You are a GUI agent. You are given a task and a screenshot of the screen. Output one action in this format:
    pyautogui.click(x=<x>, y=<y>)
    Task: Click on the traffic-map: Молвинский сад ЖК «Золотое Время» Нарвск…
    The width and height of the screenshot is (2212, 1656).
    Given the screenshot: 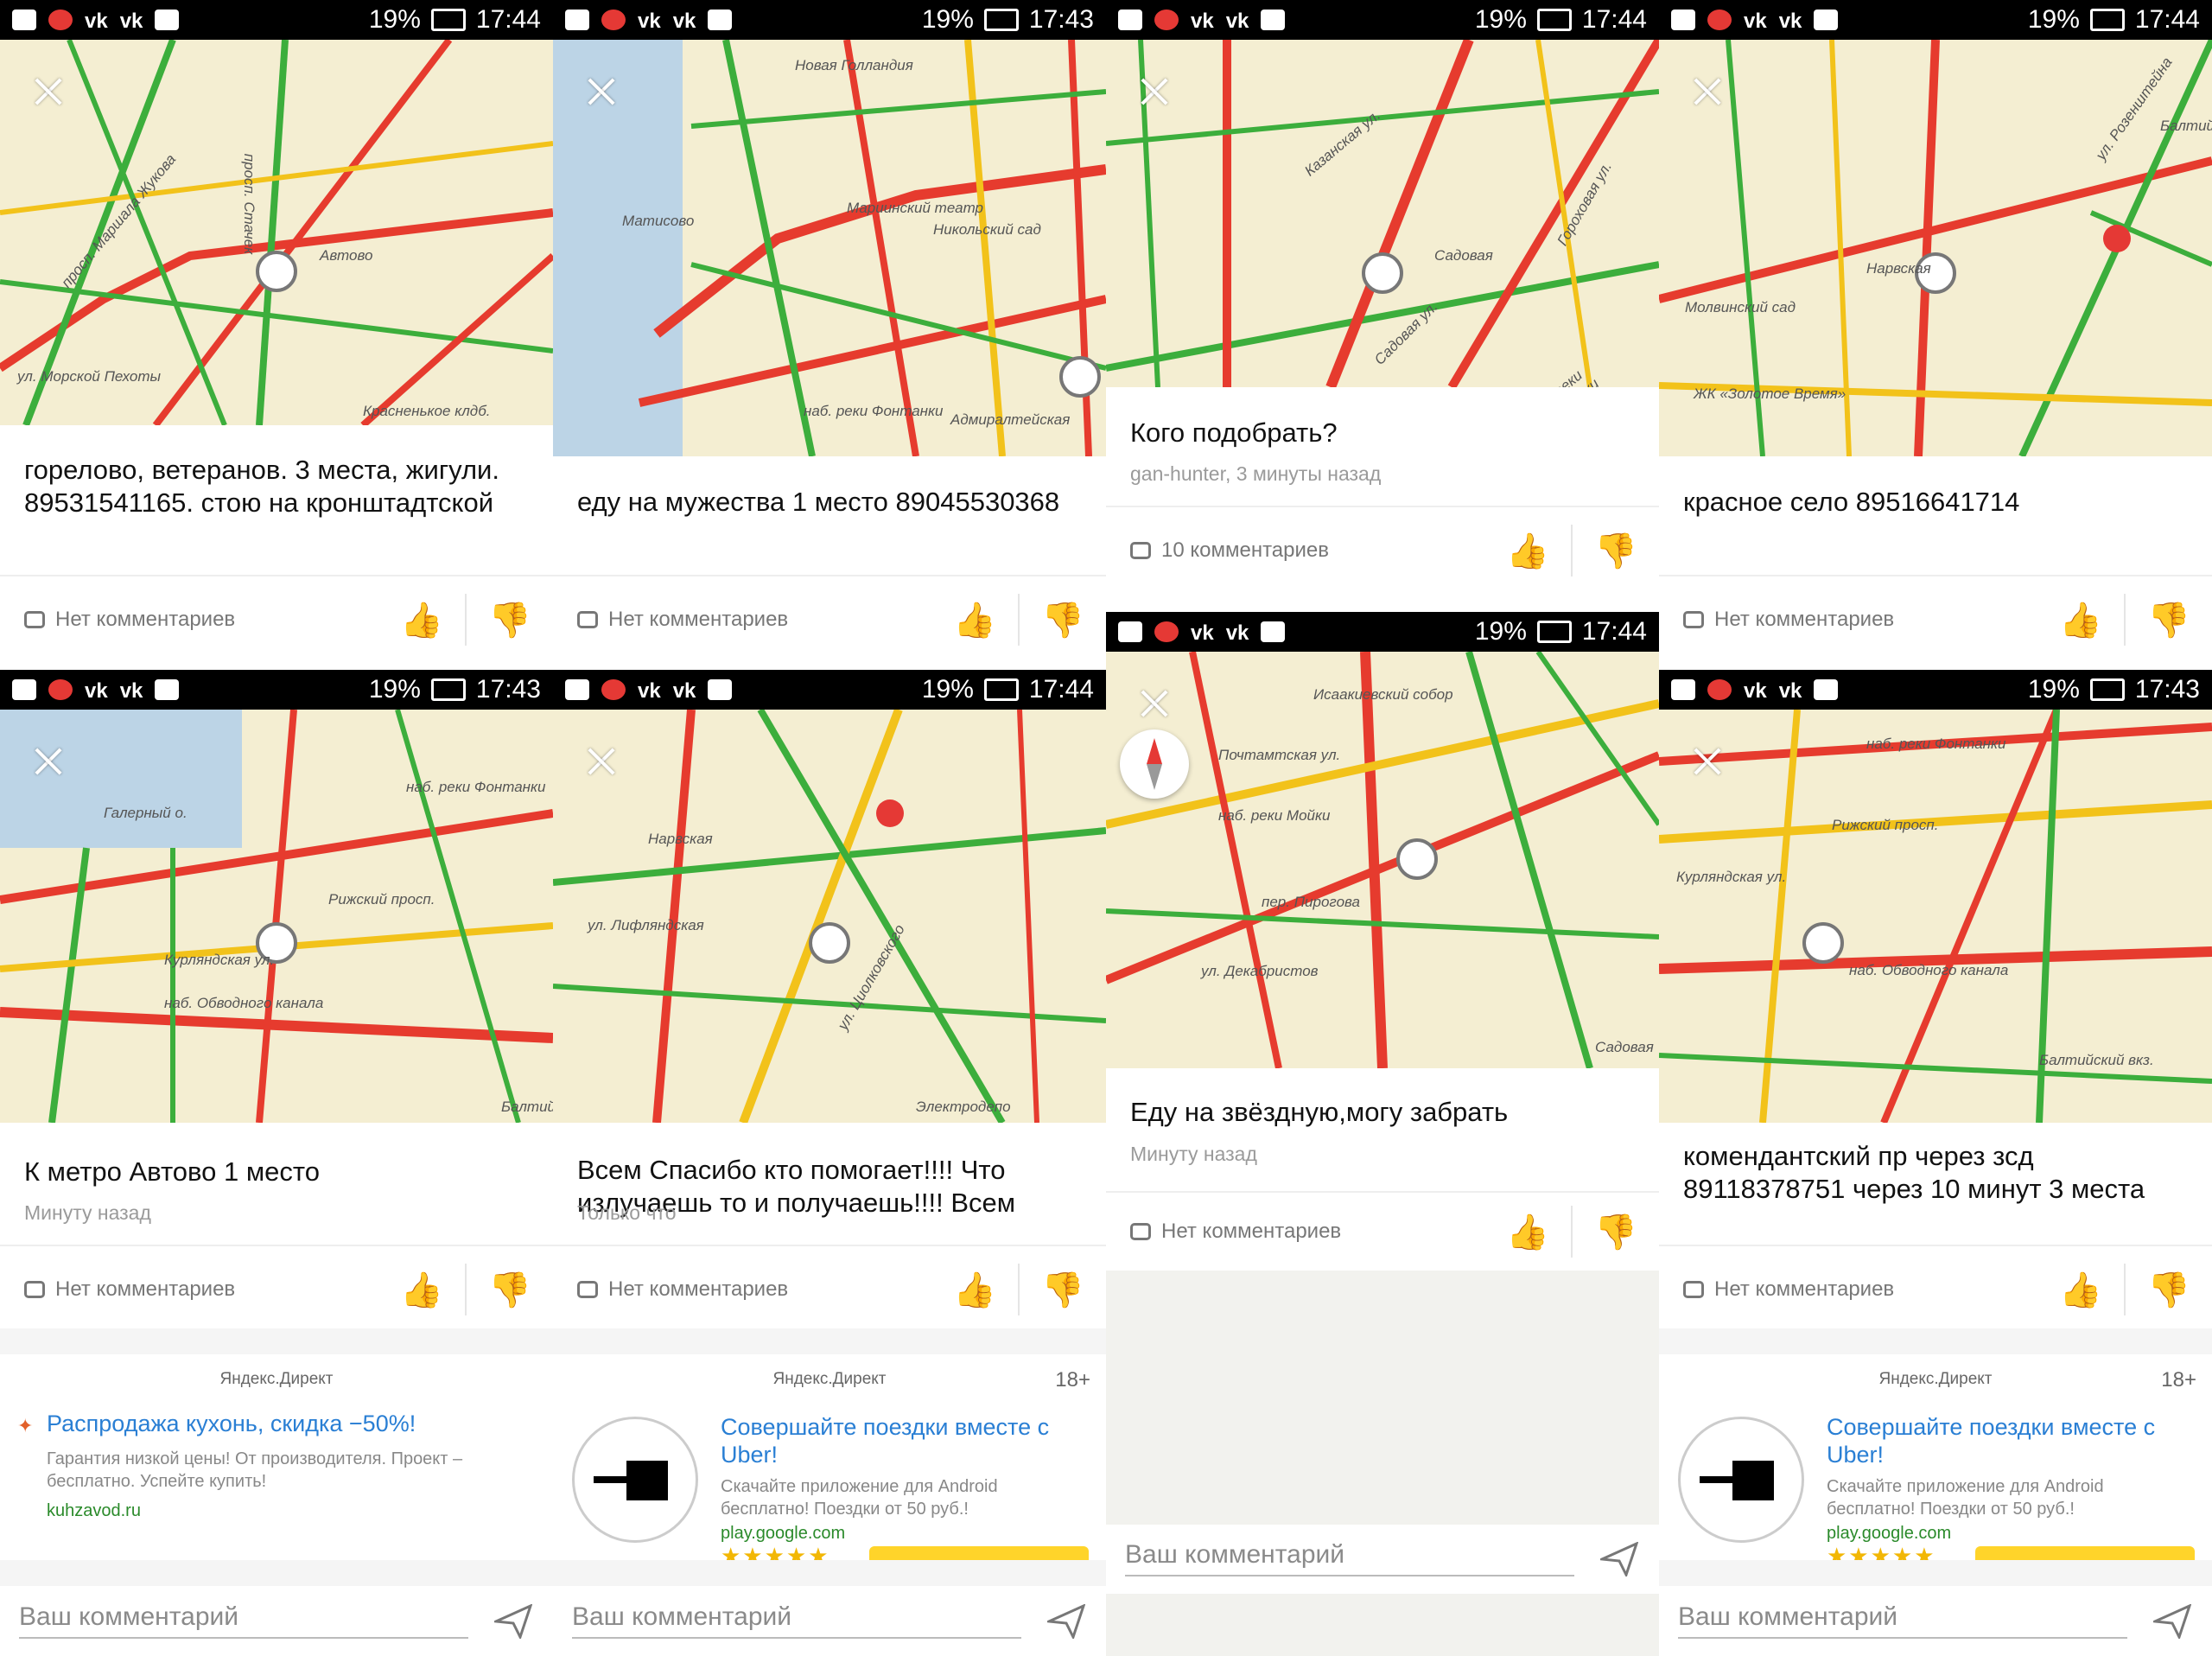 What is the action you would take?
    pyautogui.click(x=1935, y=248)
    